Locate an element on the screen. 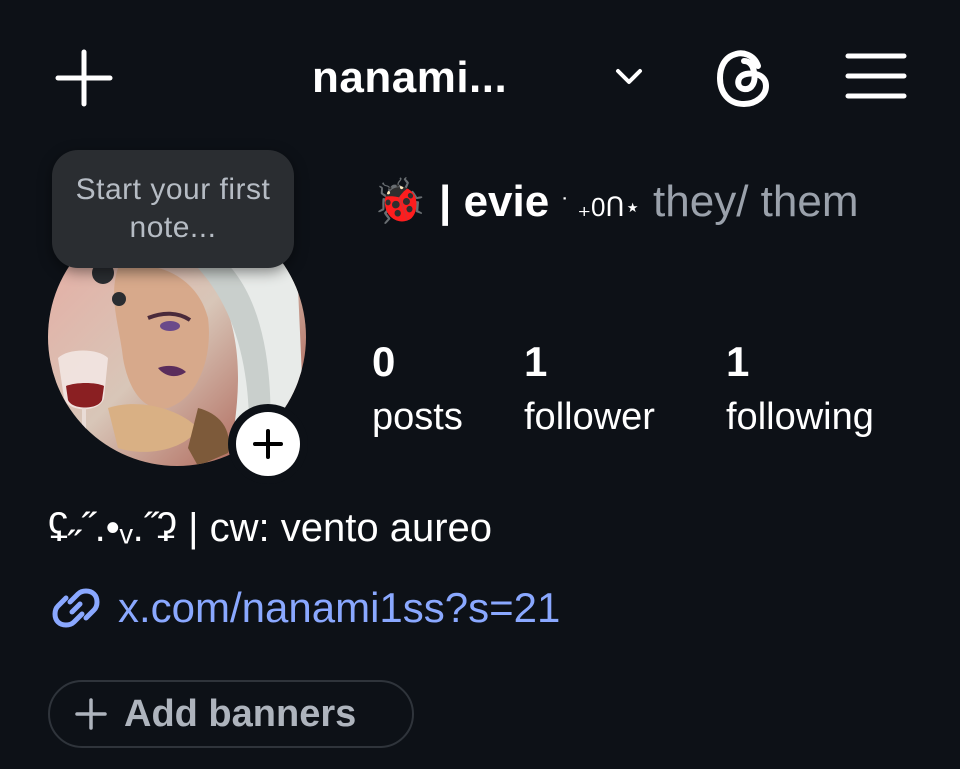 The width and height of the screenshot is (960, 769). threads-app-button is located at coordinates (744, 78).